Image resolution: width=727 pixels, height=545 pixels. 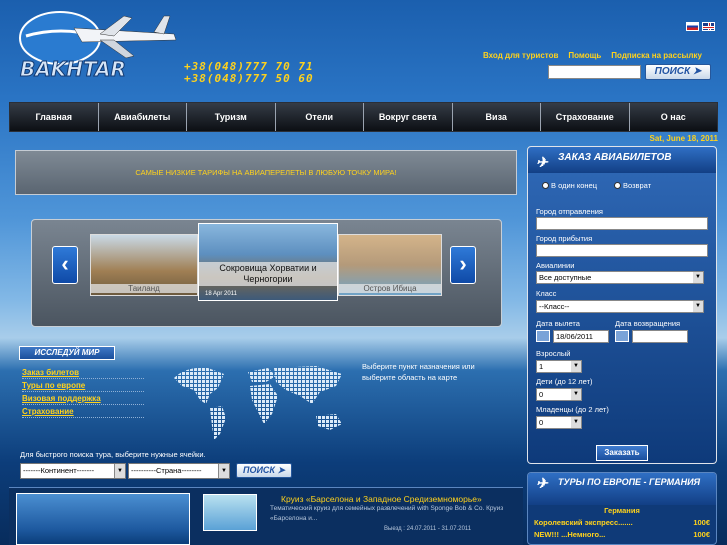 I want to click on tour-item: NEW!!! ...Немного... 100€, so click(x=622, y=535).